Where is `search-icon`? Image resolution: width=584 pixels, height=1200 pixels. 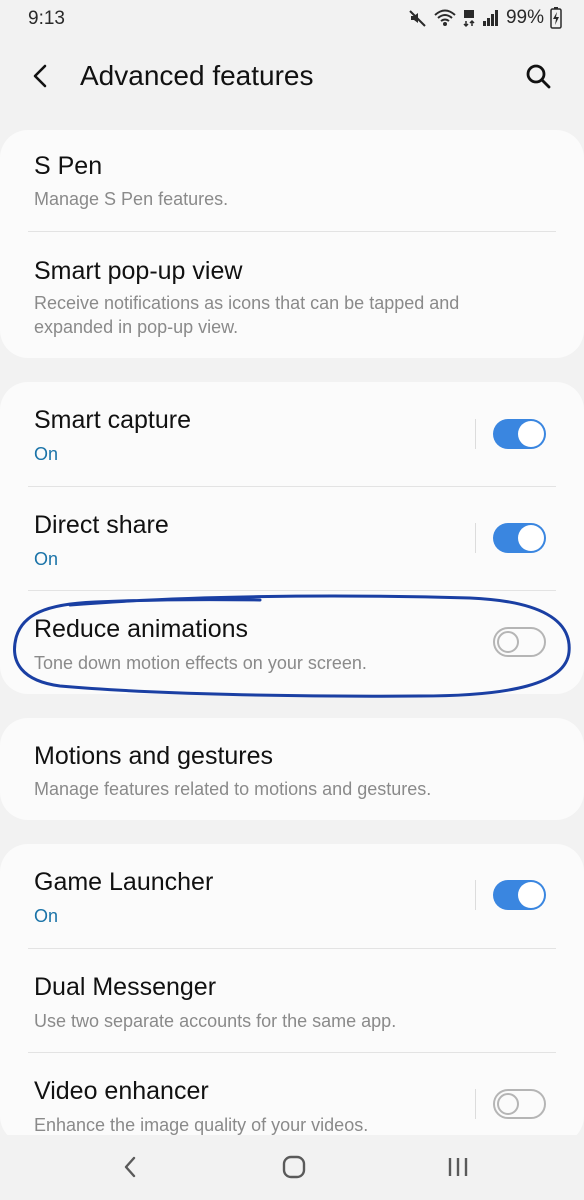 search-icon is located at coordinates (538, 76).